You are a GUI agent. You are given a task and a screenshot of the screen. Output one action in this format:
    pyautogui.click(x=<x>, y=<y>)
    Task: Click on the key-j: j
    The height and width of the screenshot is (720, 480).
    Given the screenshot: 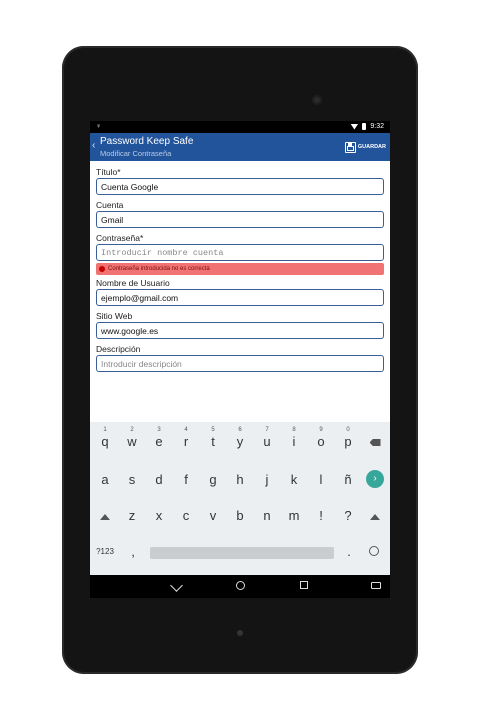 What is the action you would take?
    pyautogui.click(x=267, y=478)
    